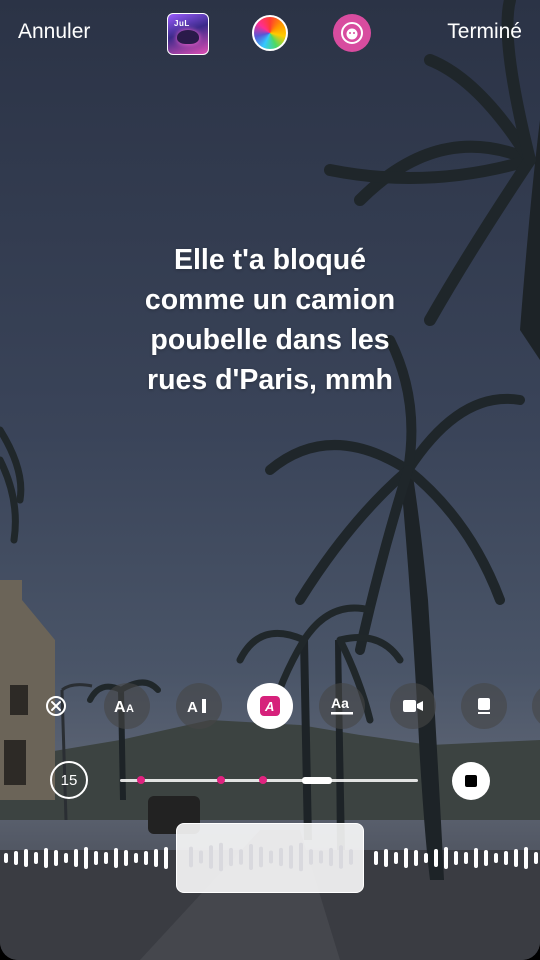 This screenshot has height=960, width=540. I want to click on close-circle-icon, so click(56, 706).